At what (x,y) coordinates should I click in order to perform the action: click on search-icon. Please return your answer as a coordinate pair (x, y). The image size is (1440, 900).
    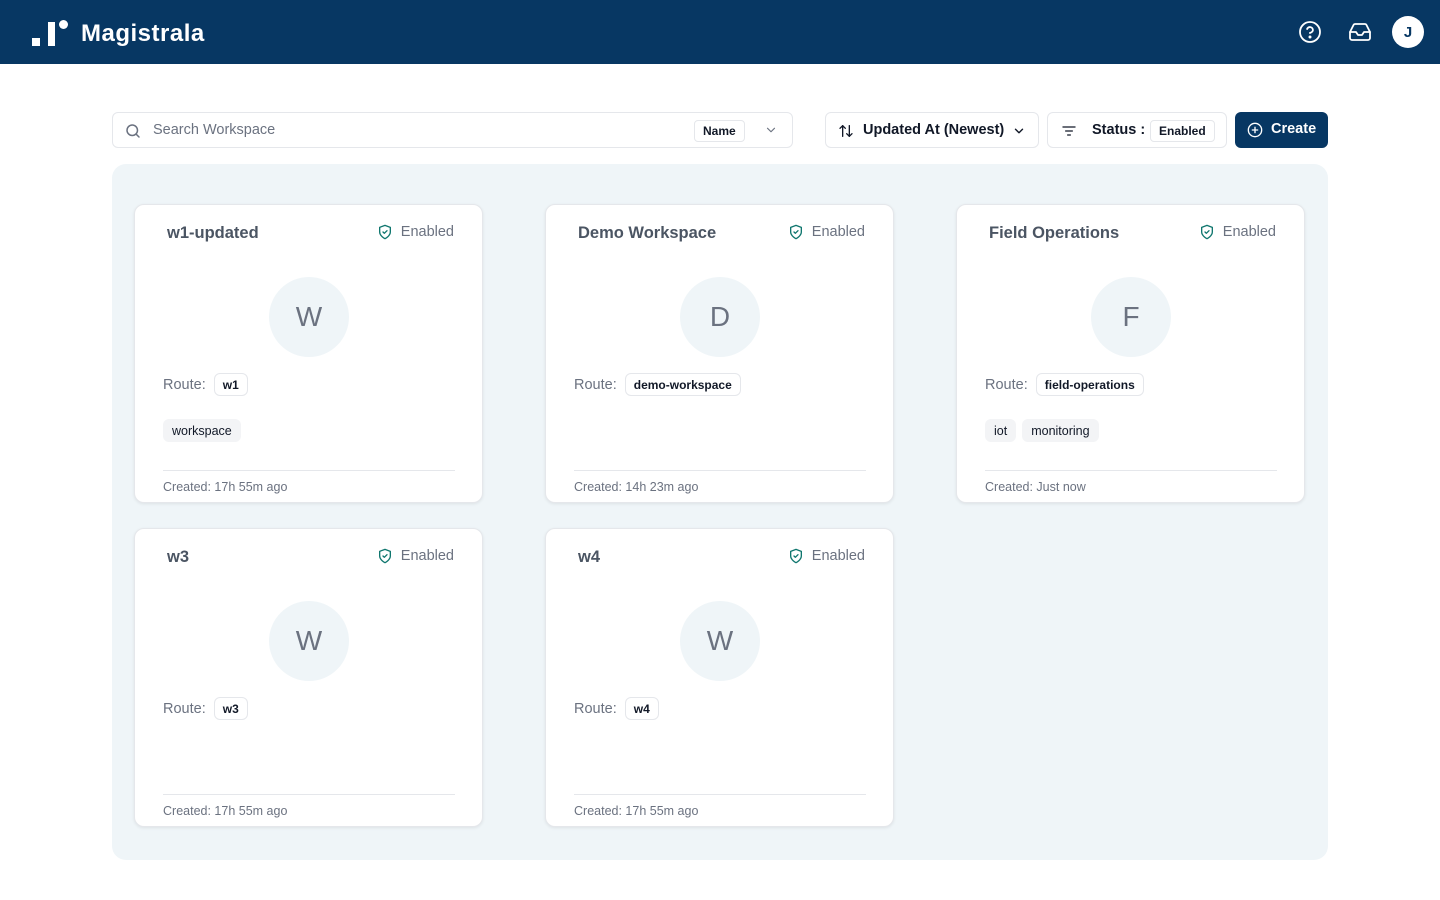
    Looking at the image, I should click on (133, 131).